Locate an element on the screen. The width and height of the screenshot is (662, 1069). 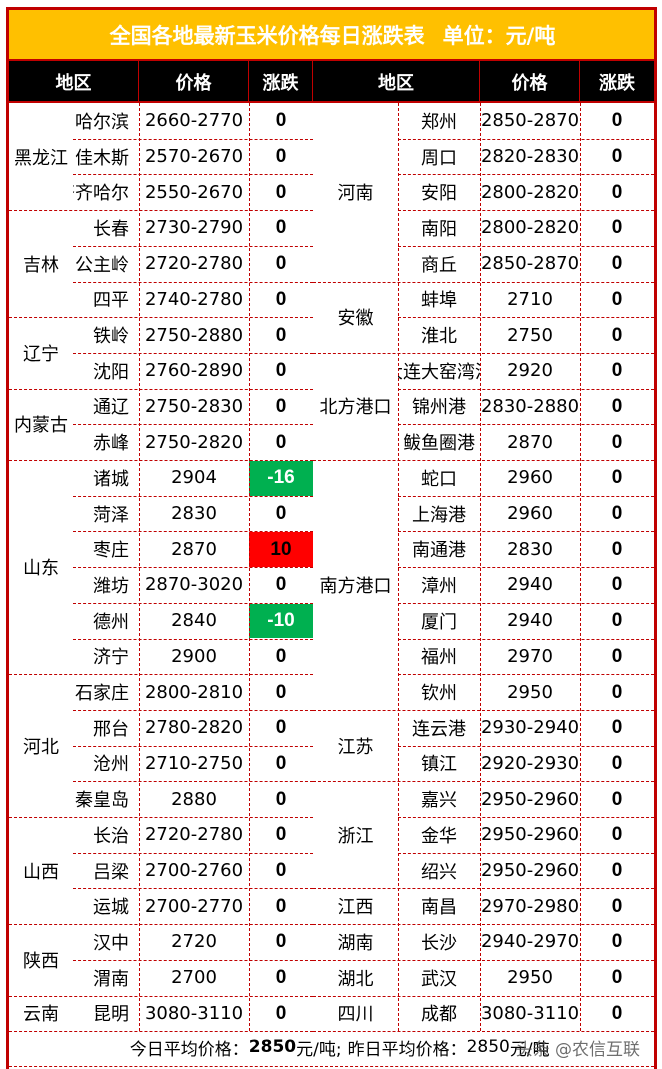
city-cell: 连云港 is located at coordinates (439, 729).